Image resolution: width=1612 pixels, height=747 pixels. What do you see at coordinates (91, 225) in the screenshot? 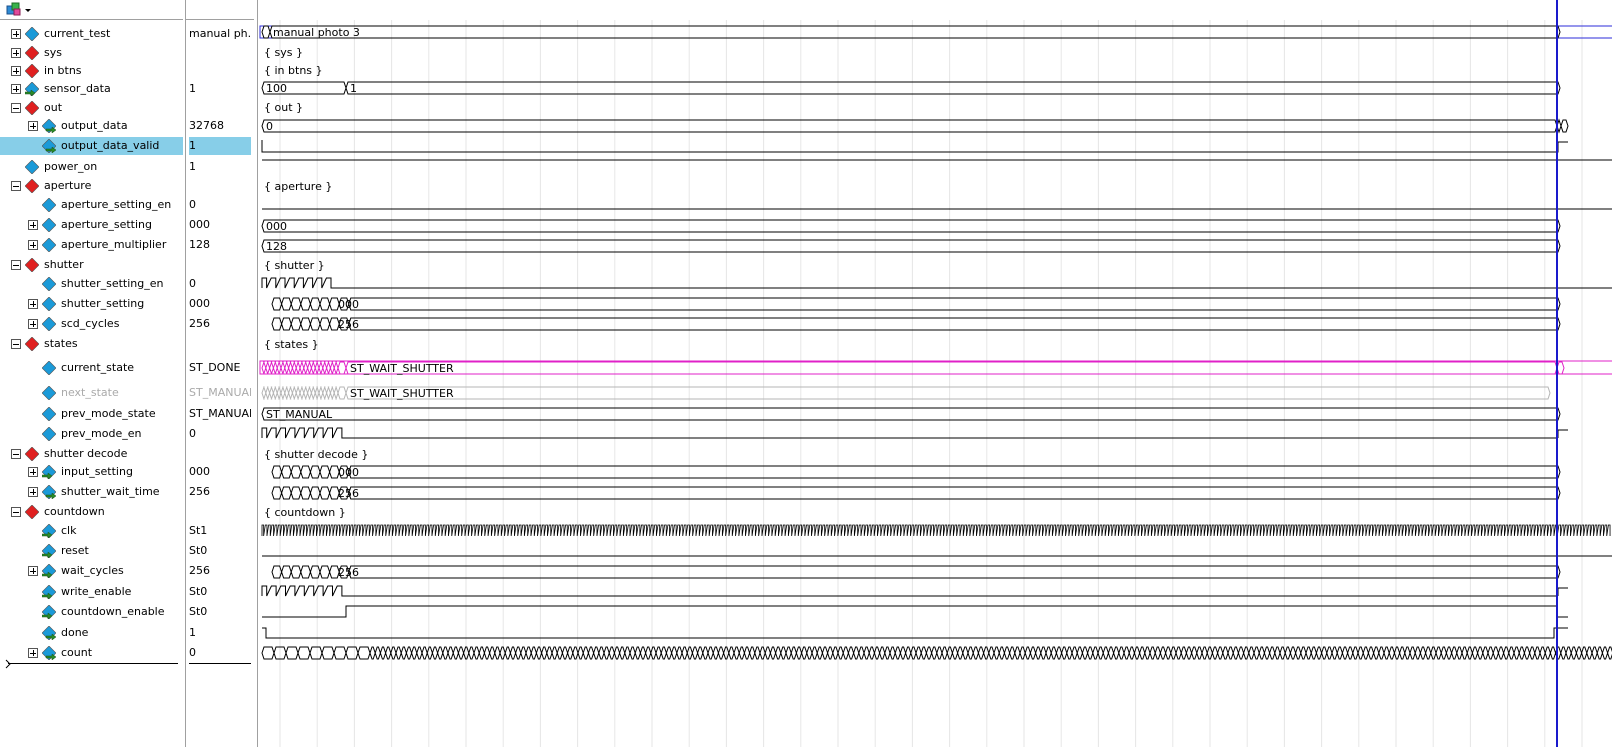
I see `signal-row-aperture-setting: aperture_setting` at bounding box center [91, 225].